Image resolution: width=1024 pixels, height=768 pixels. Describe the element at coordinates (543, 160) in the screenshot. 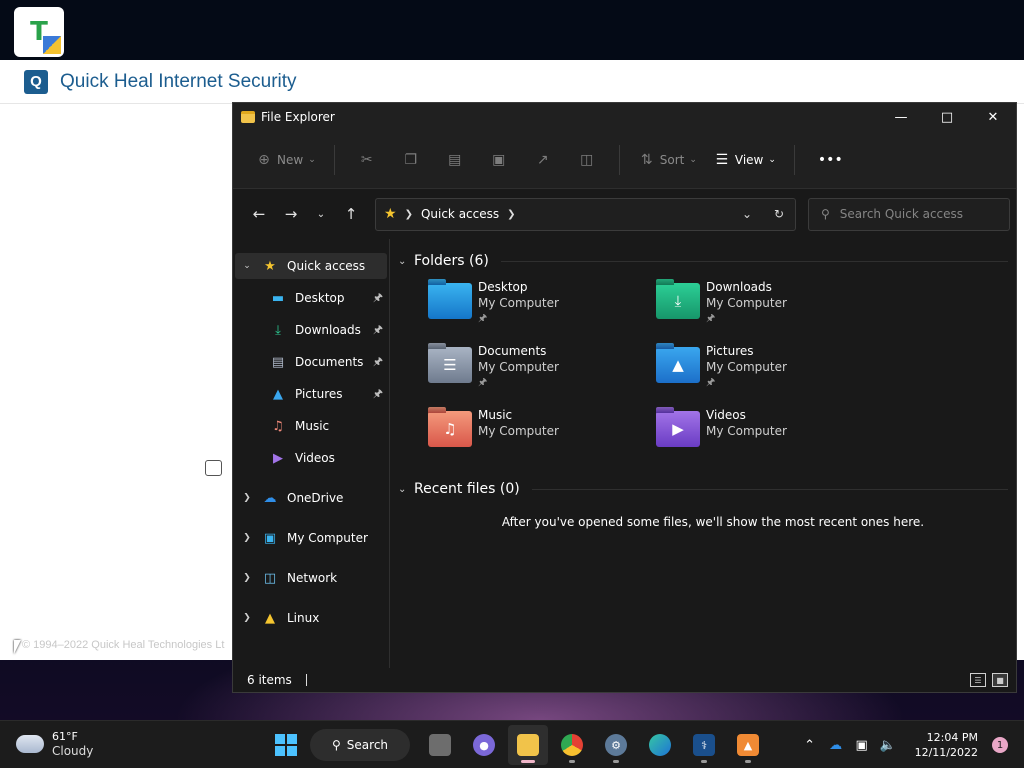

I see `share-button: ↗` at that location.